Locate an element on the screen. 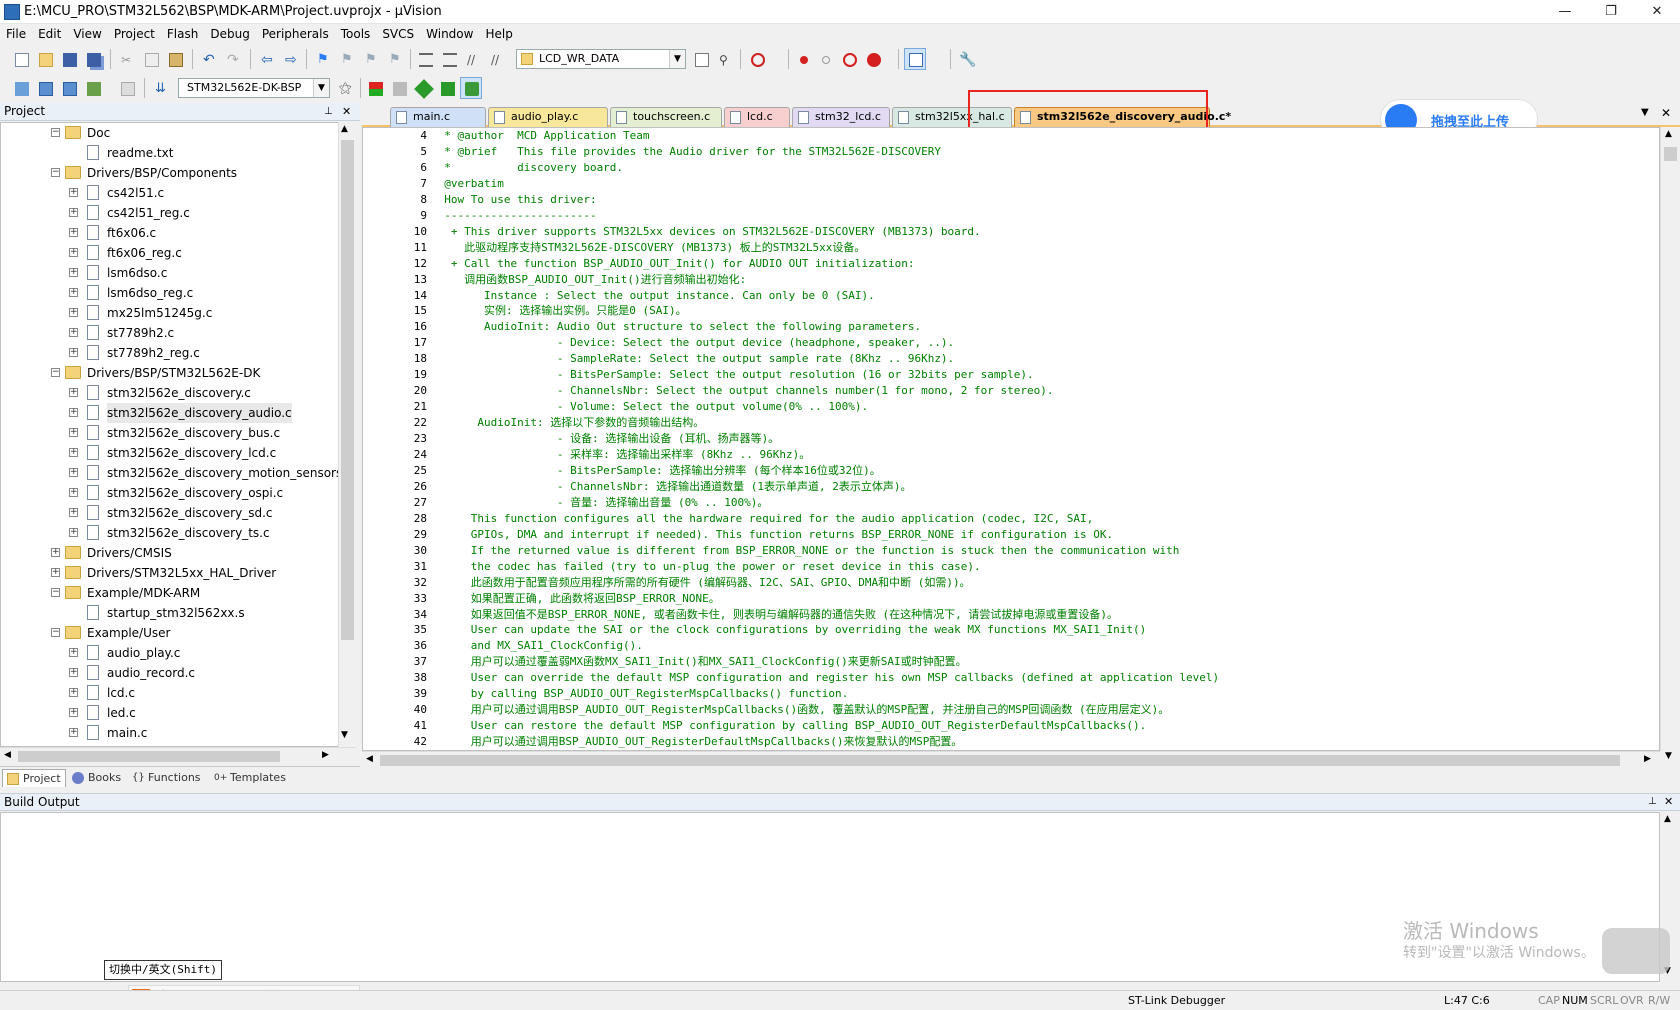  editor-horizontal-scrollbar: ◀ ▶ is located at coordinates (1011, 760).